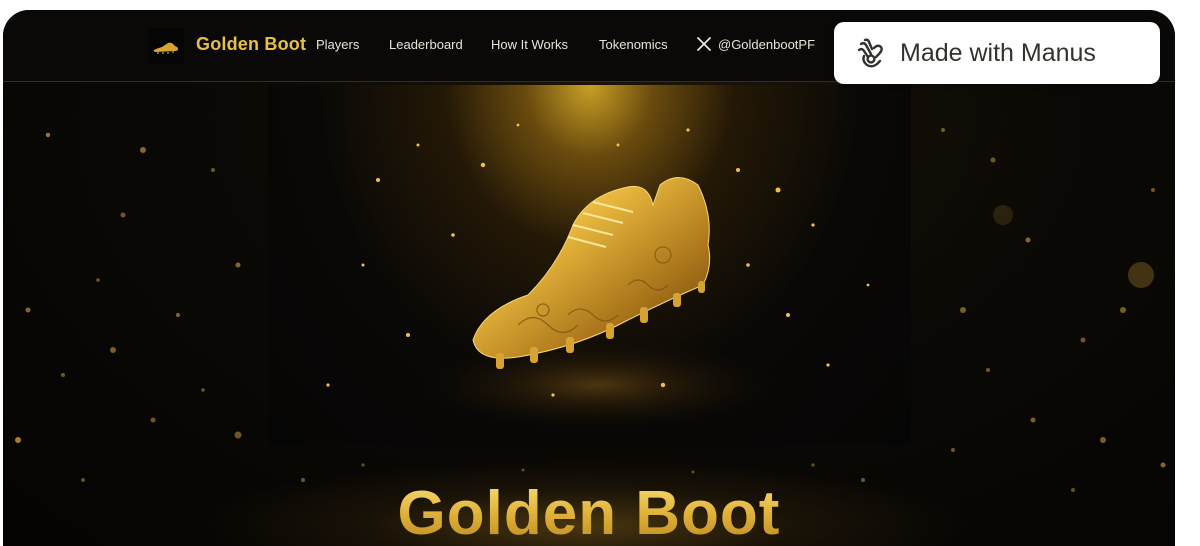 This screenshot has height=546, width=1200. I want to click on hero-title: Golden Boot, so click(589, 512).